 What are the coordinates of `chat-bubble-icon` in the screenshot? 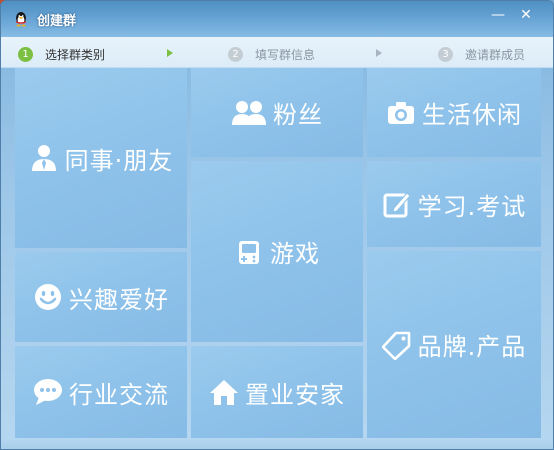 It's located at (48, 392).